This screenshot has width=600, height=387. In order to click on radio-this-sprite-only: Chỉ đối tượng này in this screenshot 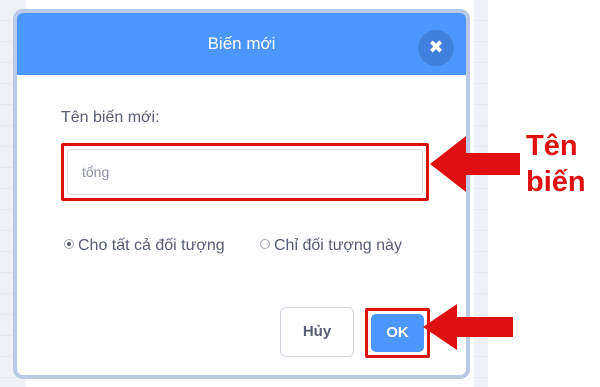, I will do `click(345, 246)`.